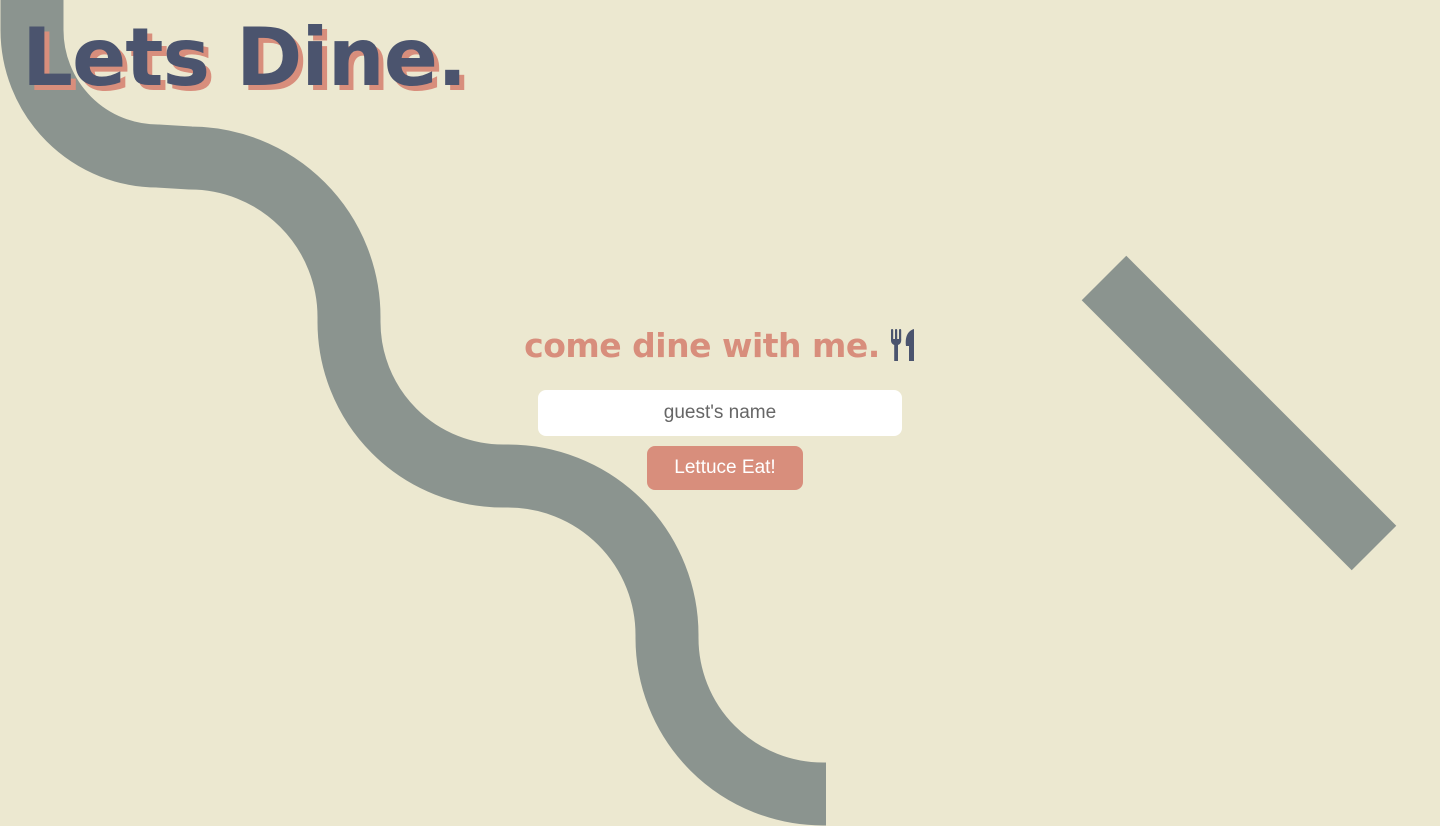 The height and width of the screenshot is (826, 1440). Describe the element at coordinates (1239, 413) in the screenshot. I see `diagonal-bar` at that location.